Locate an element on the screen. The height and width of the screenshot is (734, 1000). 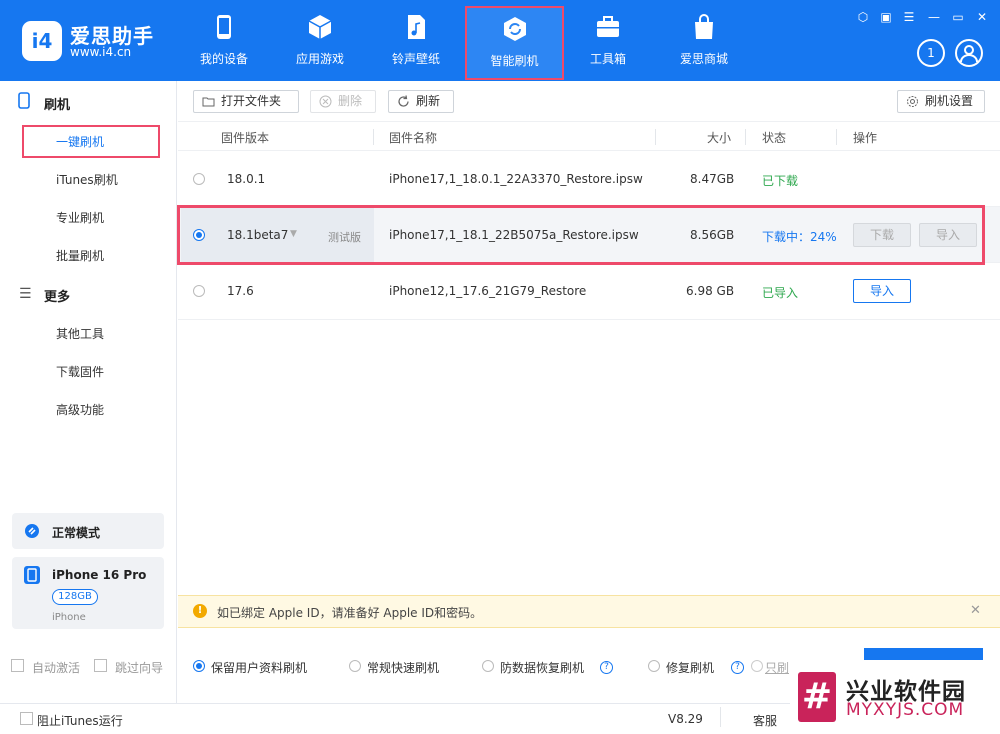
sidebar-item-pro-flash: 专业刷机 is located at coordinates (80, 217).